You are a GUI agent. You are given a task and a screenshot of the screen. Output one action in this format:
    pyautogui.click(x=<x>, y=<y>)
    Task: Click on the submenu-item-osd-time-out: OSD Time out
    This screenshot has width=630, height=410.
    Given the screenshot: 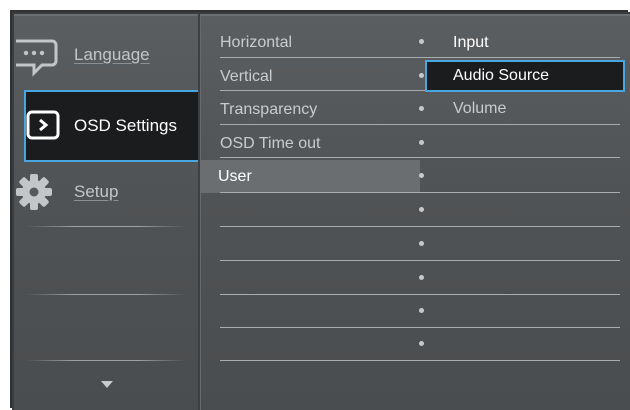 What is the action you would take?
    pyautogui.click(x=319, y=143)
    